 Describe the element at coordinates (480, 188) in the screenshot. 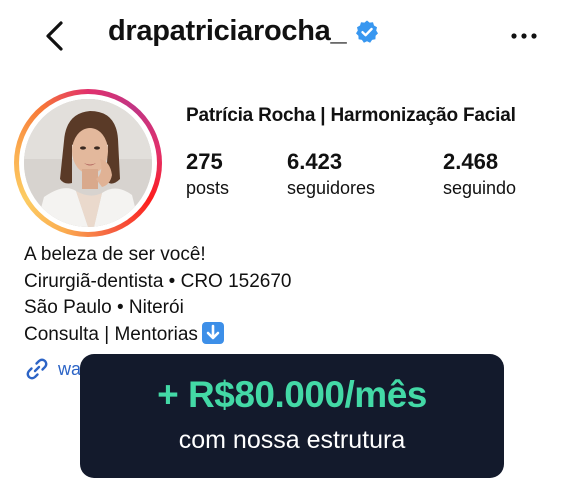

I see `following-label: seguindo` at that location.